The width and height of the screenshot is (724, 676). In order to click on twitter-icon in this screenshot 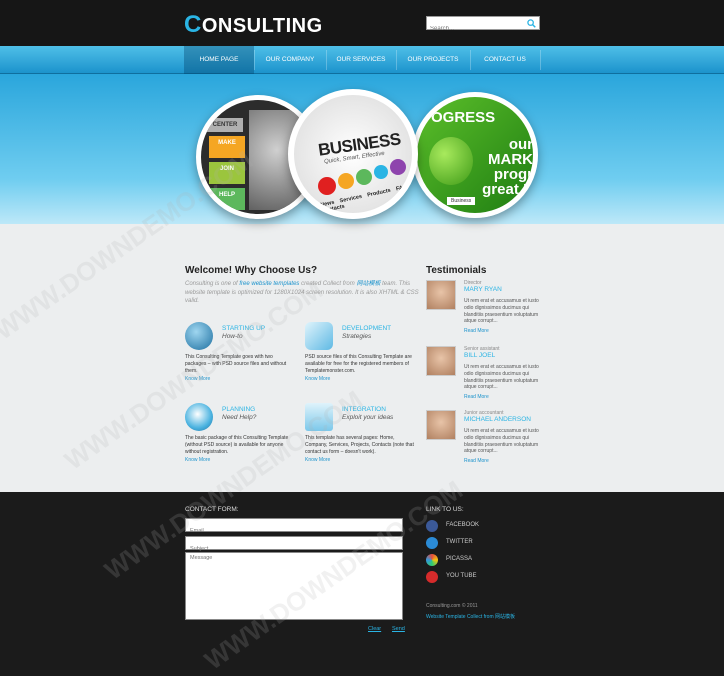, I will do `click(432, 543)`.